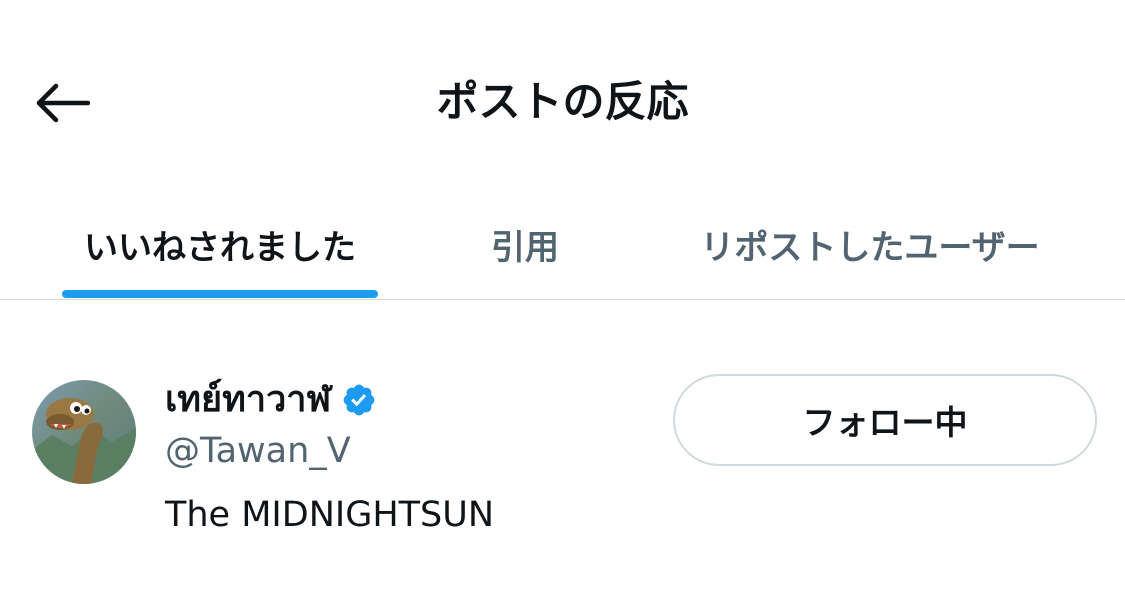 This screenshot has height=592, width=1125. I want to click on tab-liked: いいねされました, so click(220, 244).